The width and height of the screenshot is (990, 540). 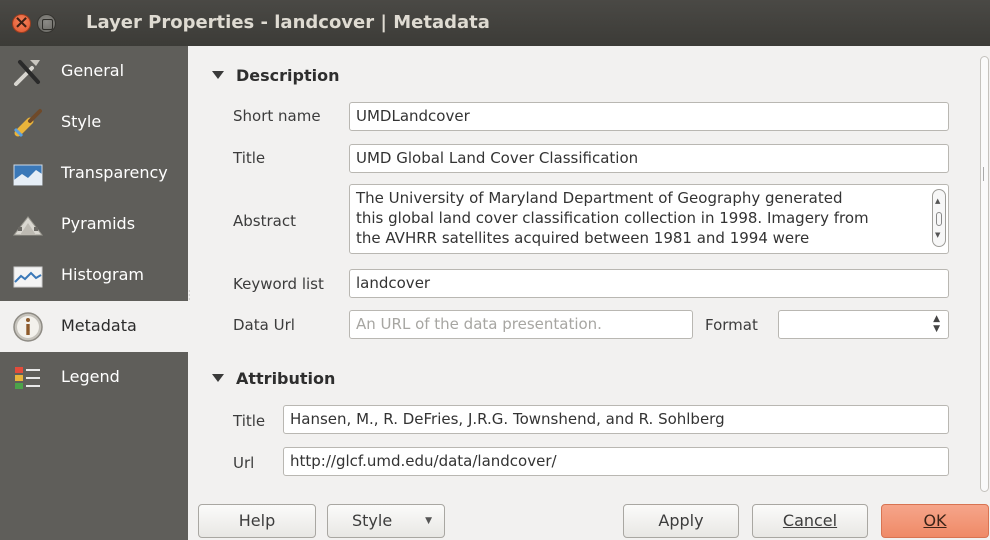 I want to click on short-name-label: Short name, so click(x=277, y=116).